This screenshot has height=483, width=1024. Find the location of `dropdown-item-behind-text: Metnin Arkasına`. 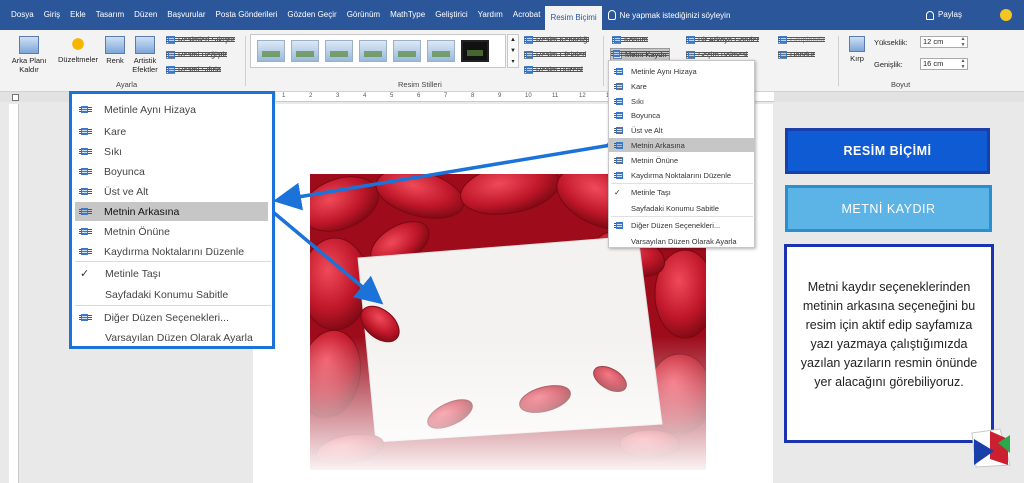

dropdown-item-behind-text: Metnin Arkasına is located at coordinates (681, 145).